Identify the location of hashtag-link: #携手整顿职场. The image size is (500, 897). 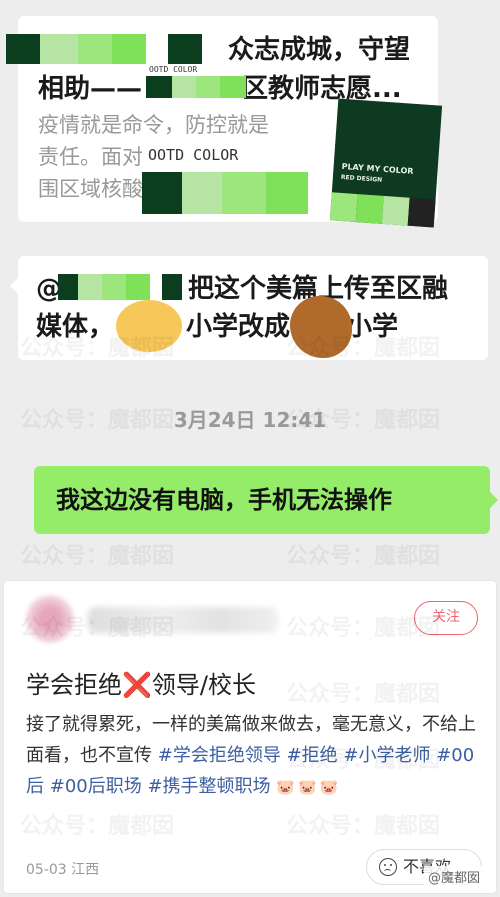
(208, 786).